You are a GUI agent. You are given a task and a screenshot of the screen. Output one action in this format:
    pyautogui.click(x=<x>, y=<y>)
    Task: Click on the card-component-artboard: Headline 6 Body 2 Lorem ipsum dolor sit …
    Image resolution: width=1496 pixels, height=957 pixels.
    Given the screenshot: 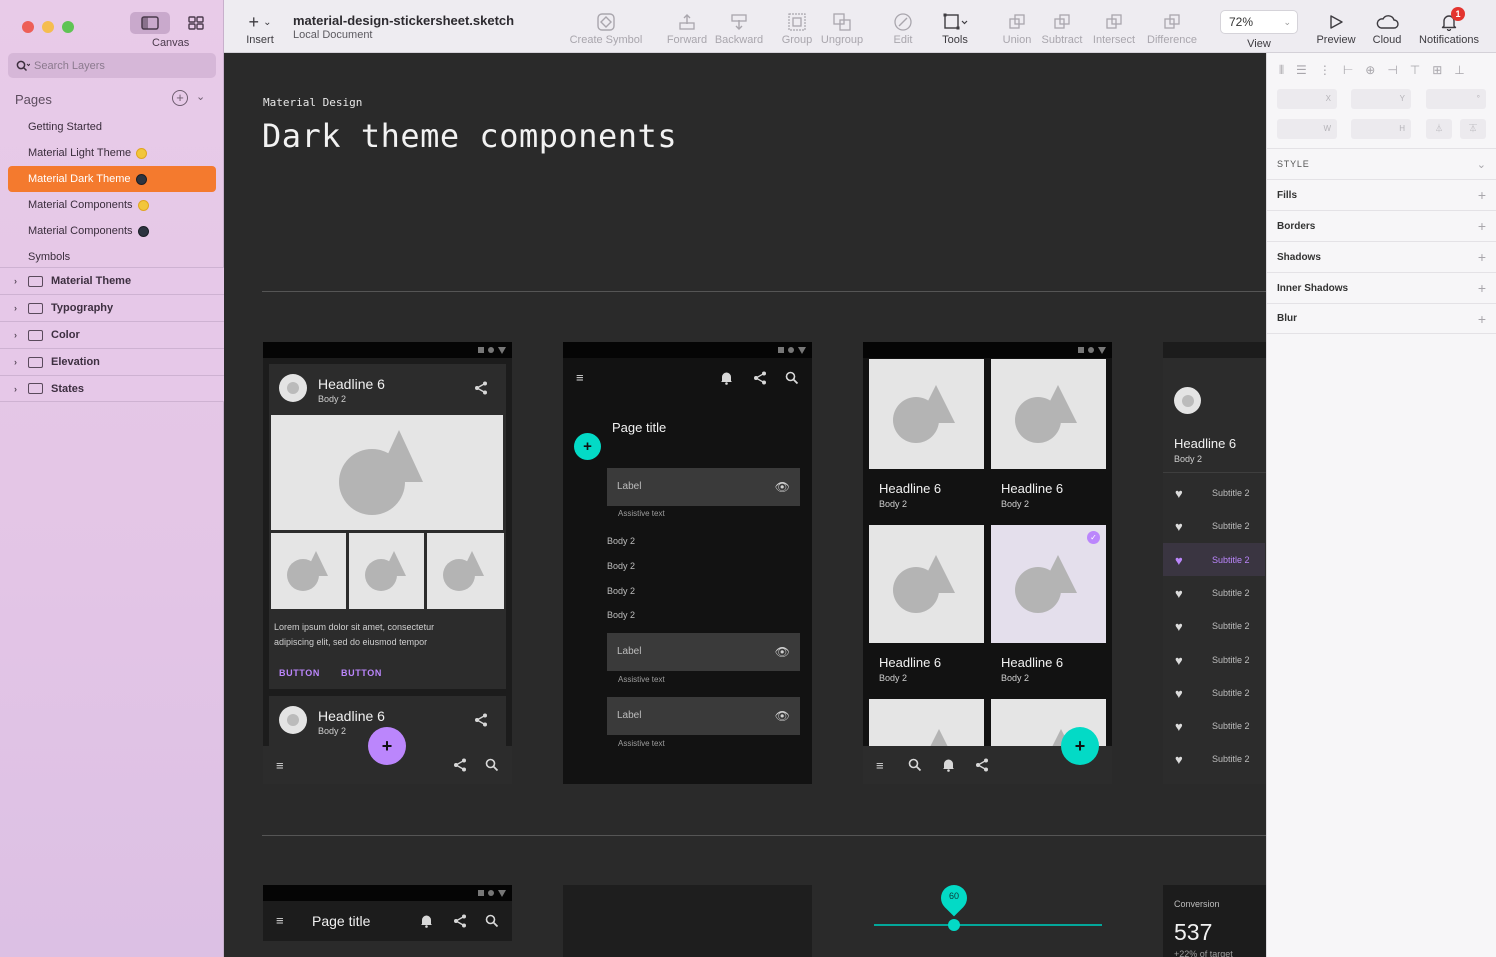 What is the action you would take?
    pyautogui.click(x=387, y=563)
    